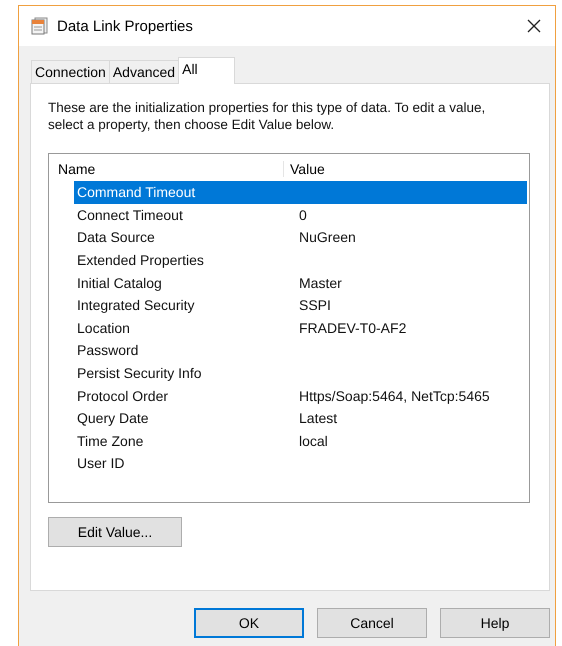 The width and height of the screenshot is (562, 646). I want to click on property-value: 0, so click(302, 214).